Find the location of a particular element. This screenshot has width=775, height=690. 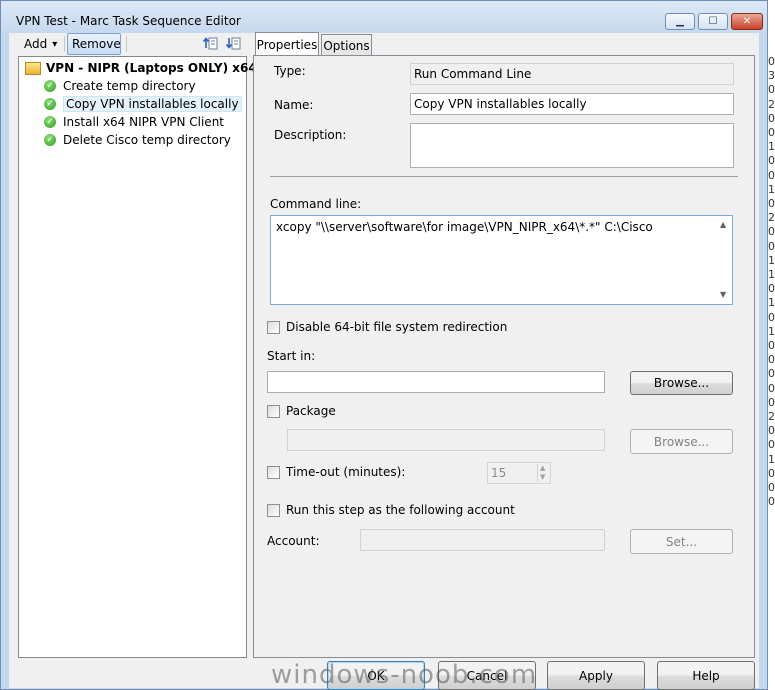

background-text-fragment: 3 is located at coordinates (771, 76).